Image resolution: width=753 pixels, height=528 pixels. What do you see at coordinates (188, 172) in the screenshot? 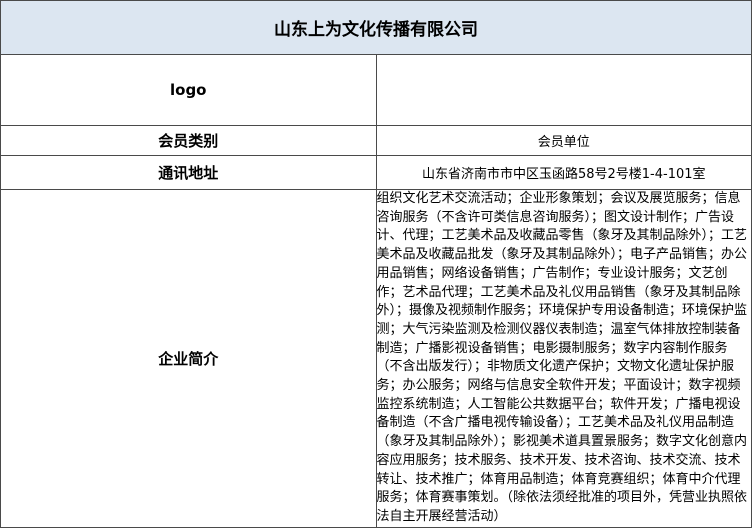
I see `address-label: 通讯地址` at bounding box center [188, 172].